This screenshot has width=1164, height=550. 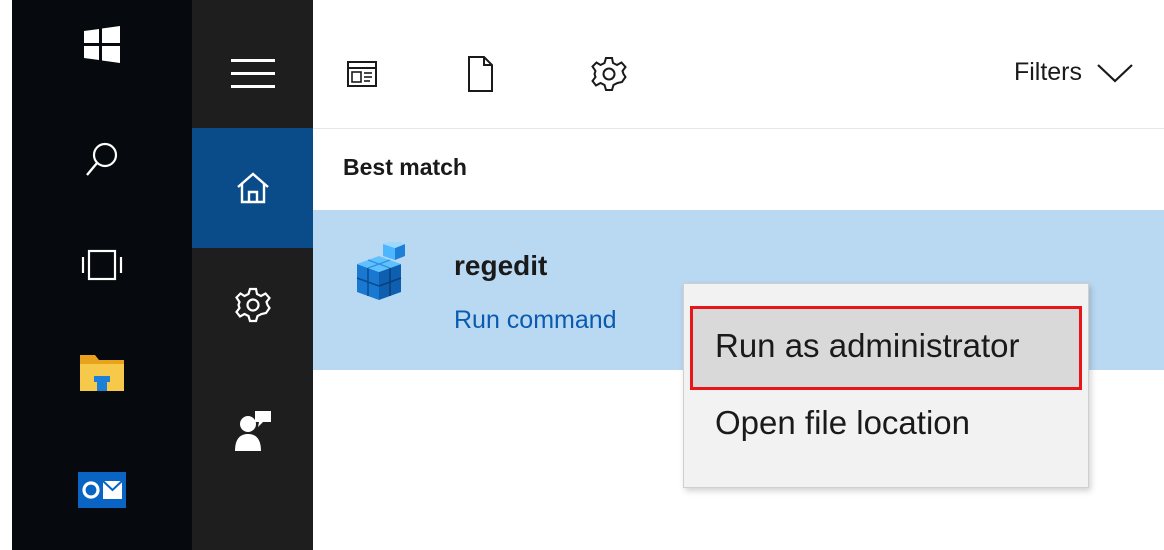 I want to click on search-icon, so click(x=102, y=159).